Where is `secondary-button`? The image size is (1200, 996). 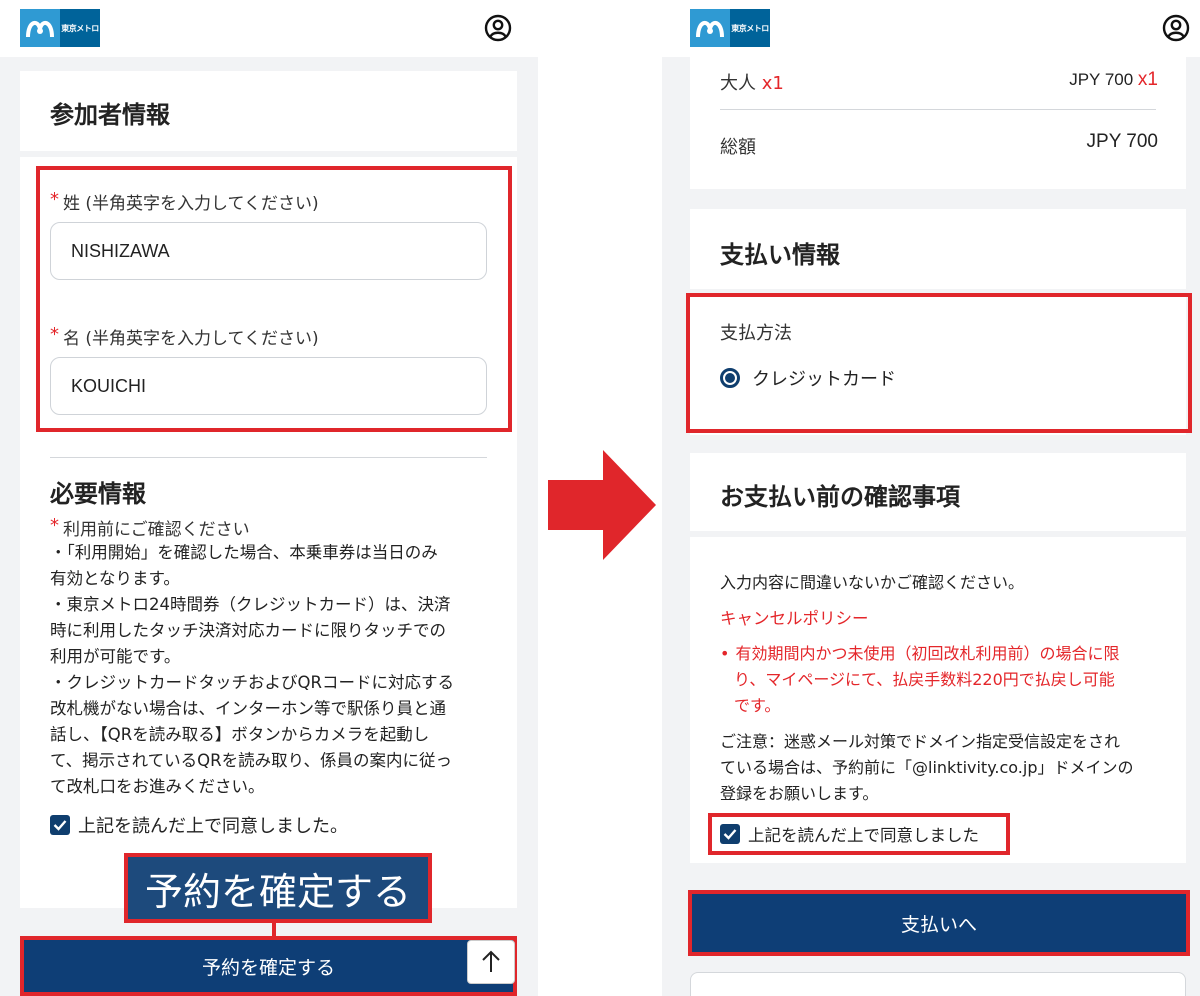 secondary-button is located at coordinates (938, 984).